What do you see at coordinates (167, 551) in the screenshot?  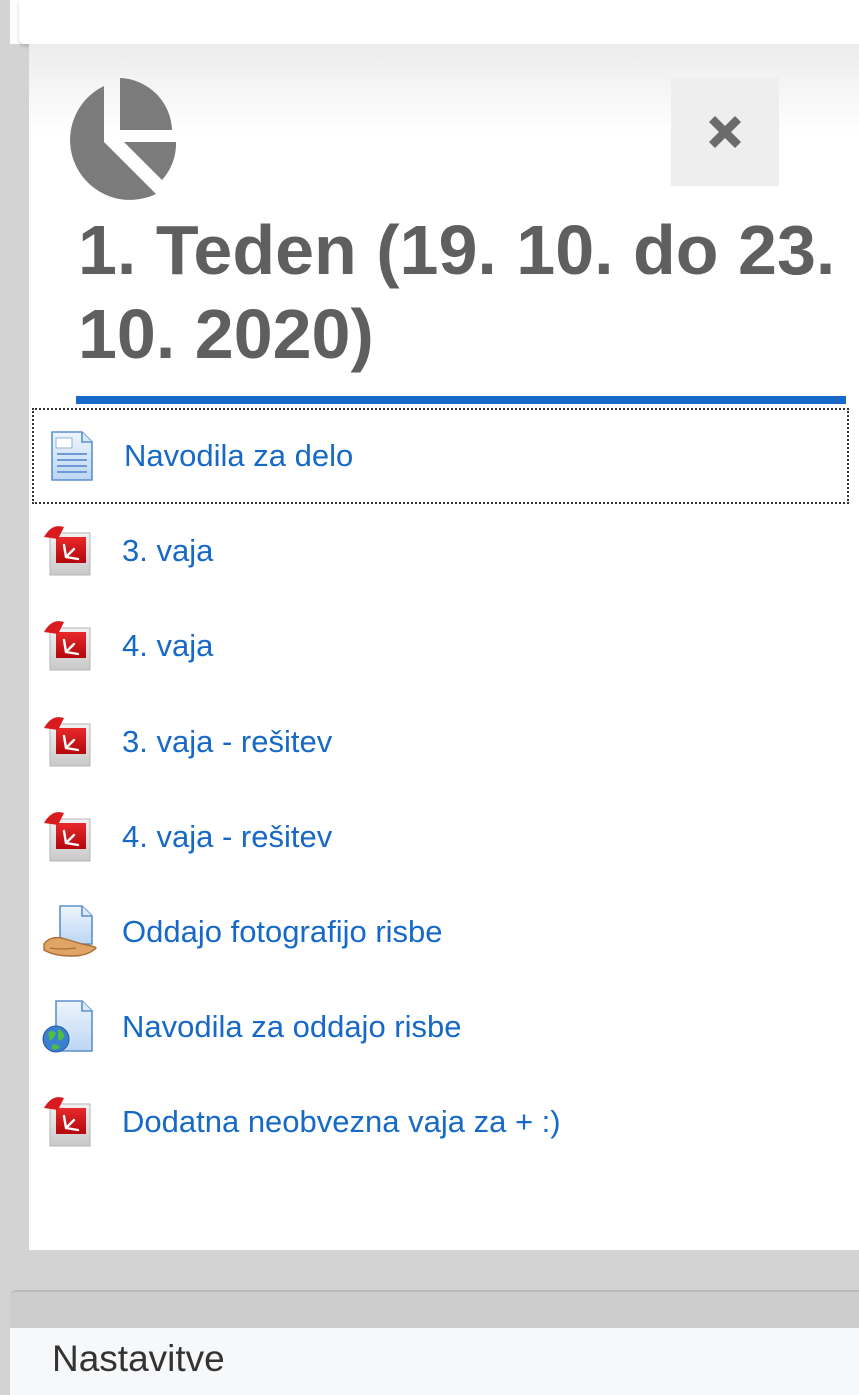 I see `activity-label: 3. vaja` at bounding box center [167, 551].